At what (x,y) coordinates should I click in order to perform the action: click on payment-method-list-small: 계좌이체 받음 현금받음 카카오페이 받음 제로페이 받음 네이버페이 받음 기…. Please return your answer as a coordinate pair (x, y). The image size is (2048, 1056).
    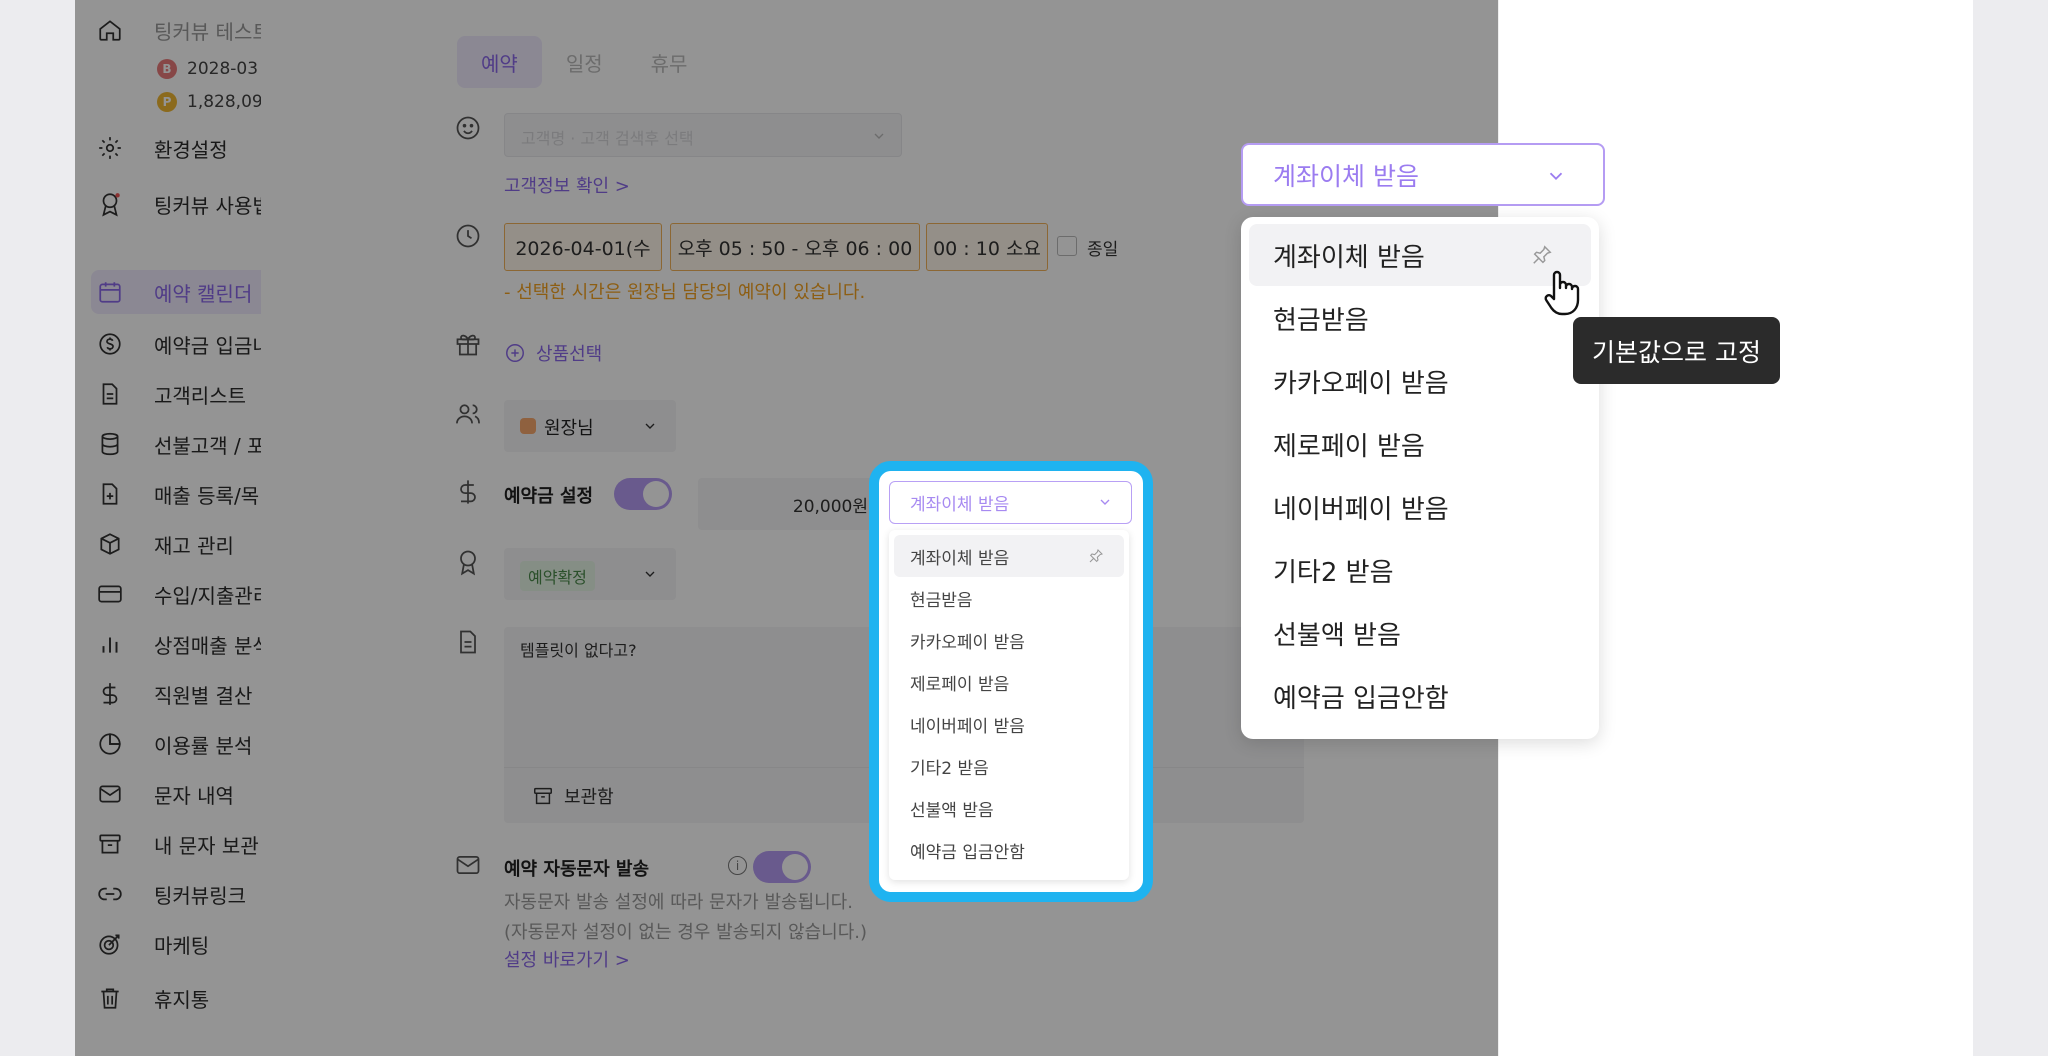
    Looking at the image, I should click on (1009, 705).